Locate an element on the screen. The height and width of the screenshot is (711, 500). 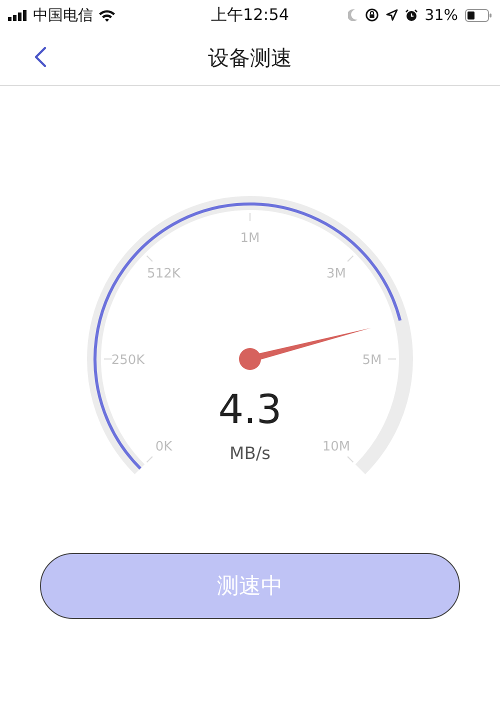
location-icon is located at coordinates (392, 15).